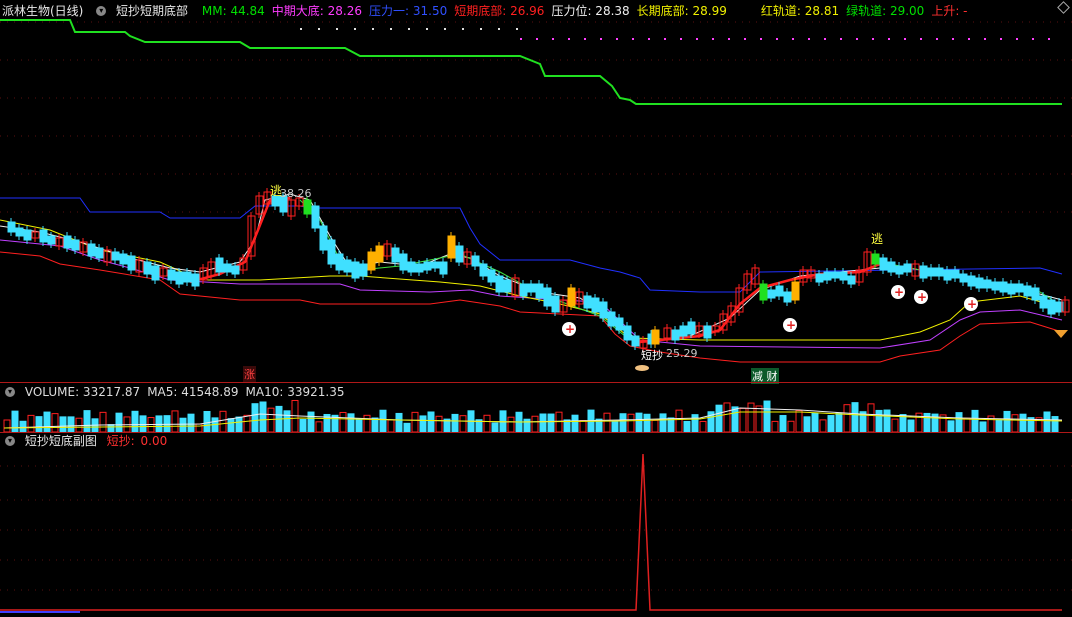  What do you see at coordinates (61, 441) in the screenshot?
I see `sub-chart-title: 短抄短底副图` at bounding box center [61, 441].